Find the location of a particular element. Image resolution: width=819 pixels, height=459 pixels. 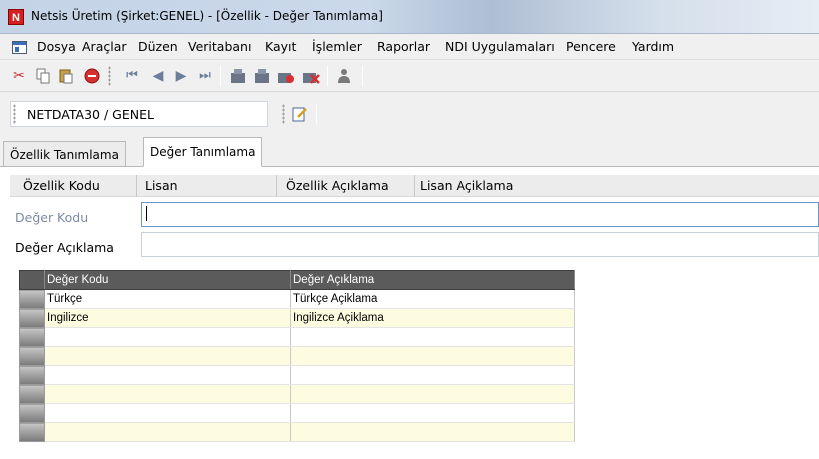

table-row: Ingilizce Ingilizce Açiklama is located at coordinates (297, 318).